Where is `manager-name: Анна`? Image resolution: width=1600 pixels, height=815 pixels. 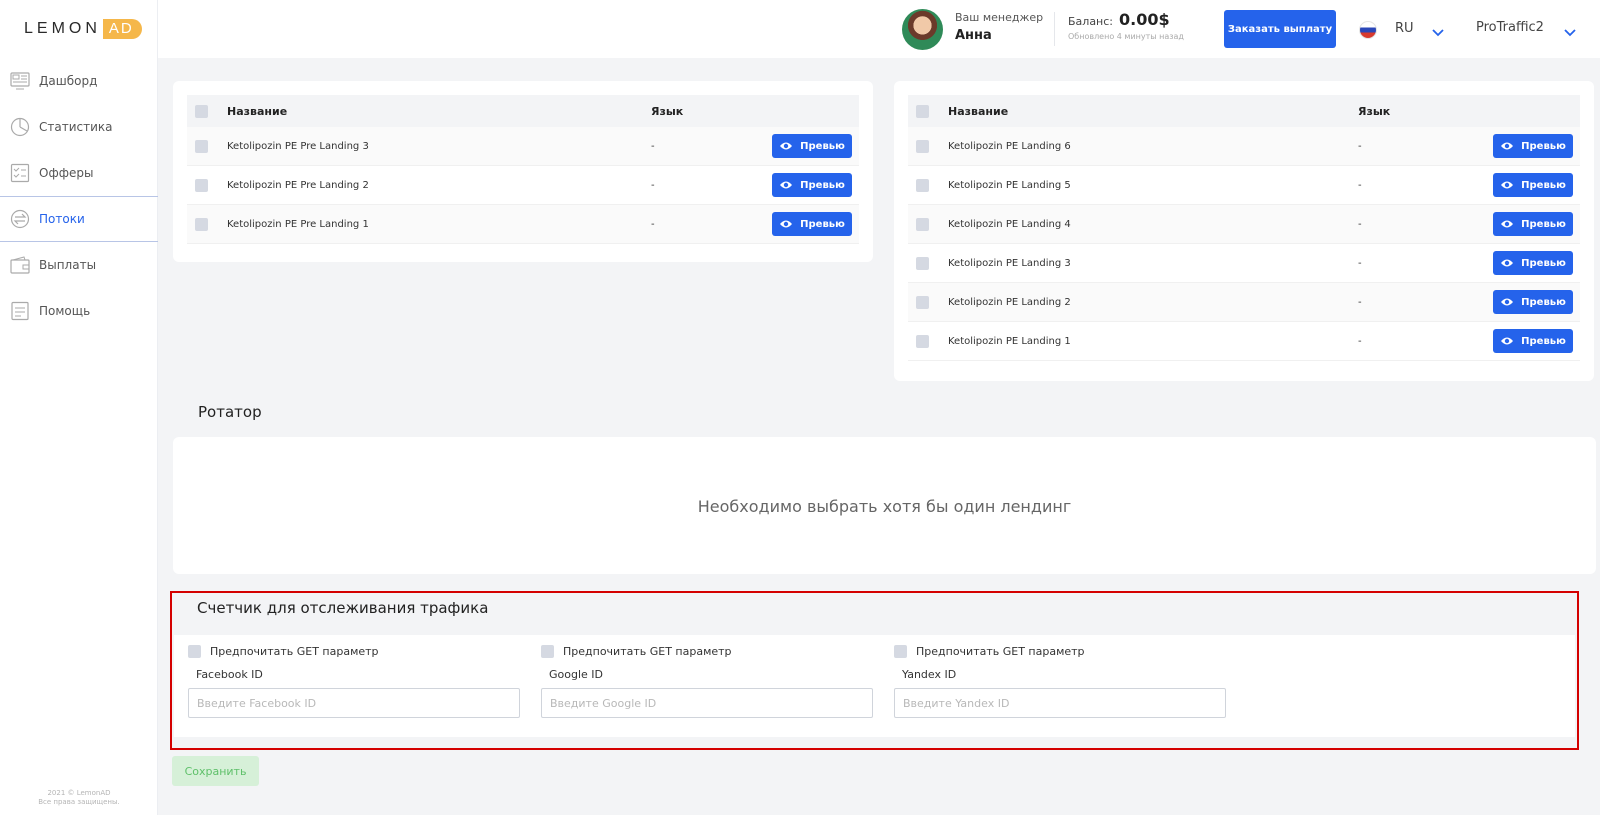
manager-name: Анна is located at coordinates (973, 35).